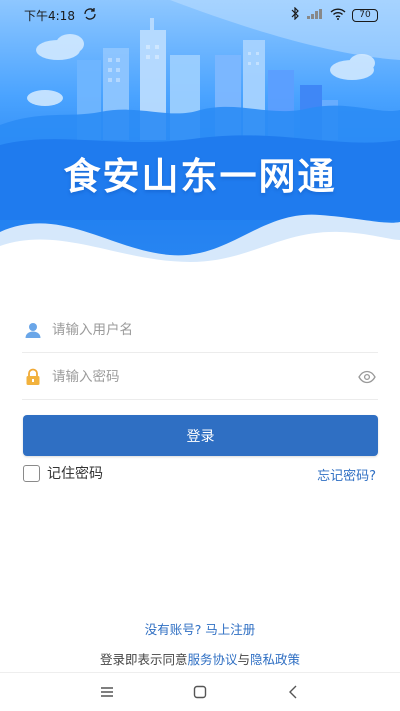 Image resolution: width=400 pixels, height=711 pixels. Describe the element at coordinates (200, 176) in the screenshot. I see `app-title: 食安山东一网通` at that location.